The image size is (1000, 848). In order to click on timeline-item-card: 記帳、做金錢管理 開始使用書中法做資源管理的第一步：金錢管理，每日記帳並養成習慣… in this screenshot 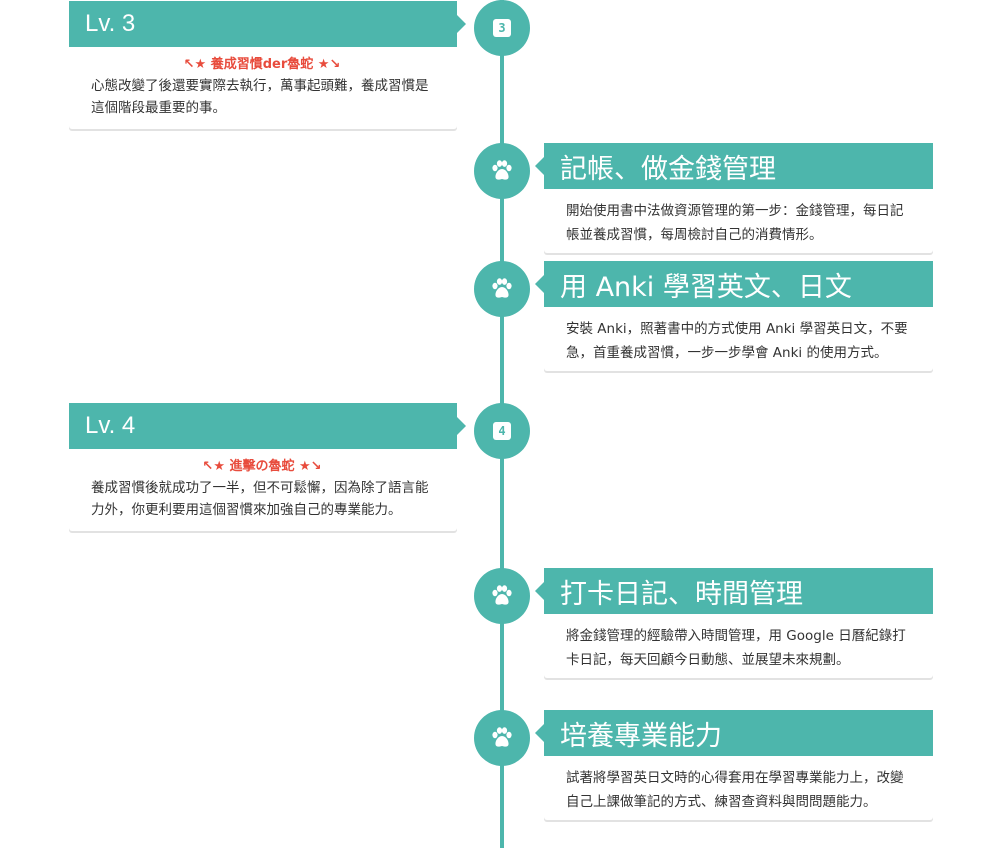, I will do `click(734, 198)`.